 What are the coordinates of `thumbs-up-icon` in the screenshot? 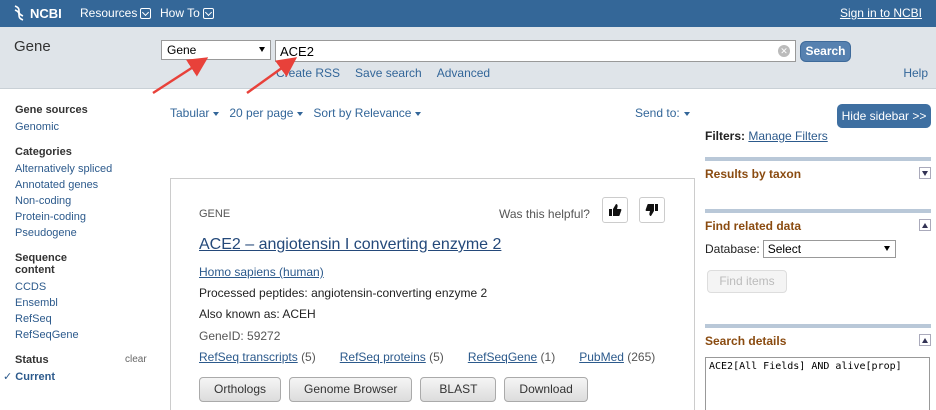 It's located at (615, 210).